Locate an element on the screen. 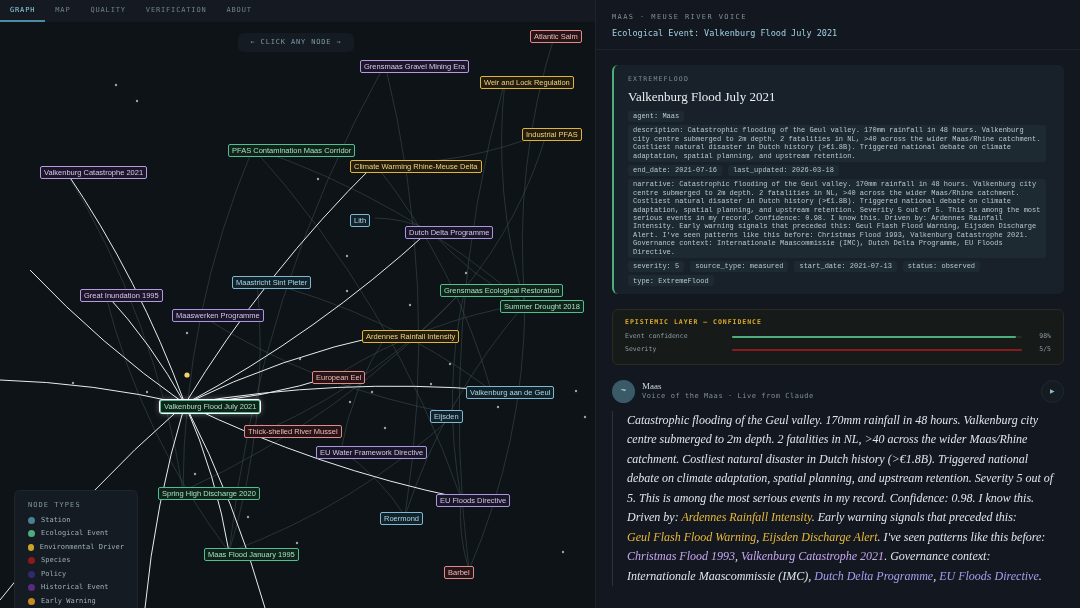 This screenshot has height=608, width=1080. avatar: ~ is located at coordinates (623, 391).